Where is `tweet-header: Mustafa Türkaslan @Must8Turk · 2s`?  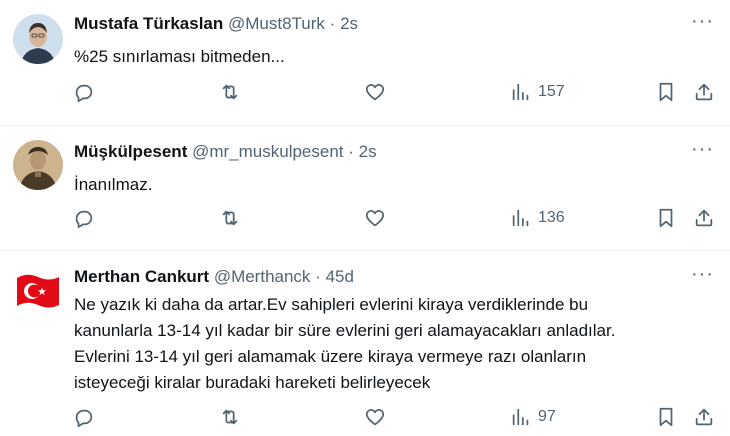 tweet-header: Mustafa Türkaslan @Must8Turk · 2s is located at coordinates (216, 24).